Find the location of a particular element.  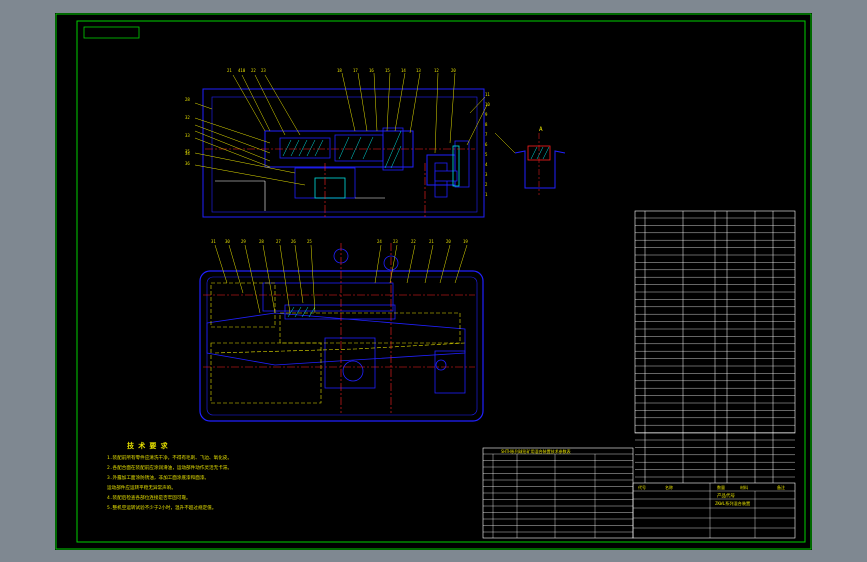

callout-number: 17 is located at coordinates (355, 70).